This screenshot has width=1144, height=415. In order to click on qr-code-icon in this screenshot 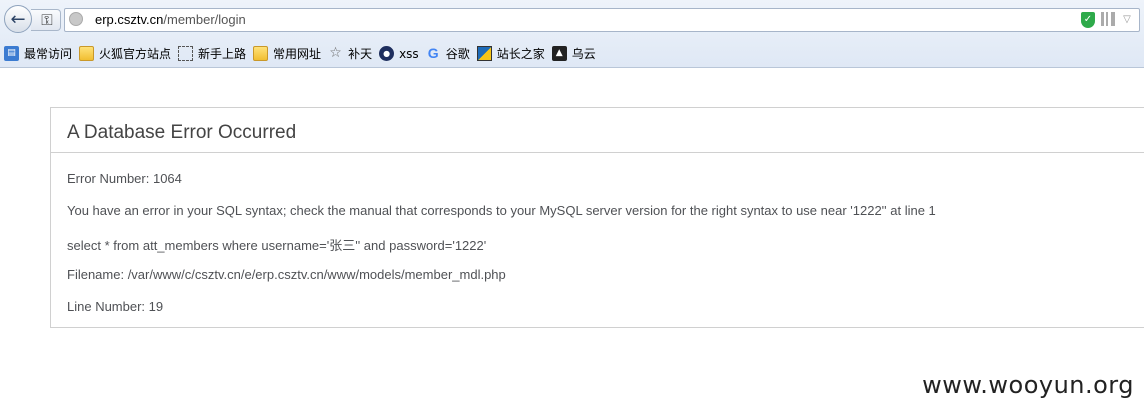, I will do `click(1108, 19)`.